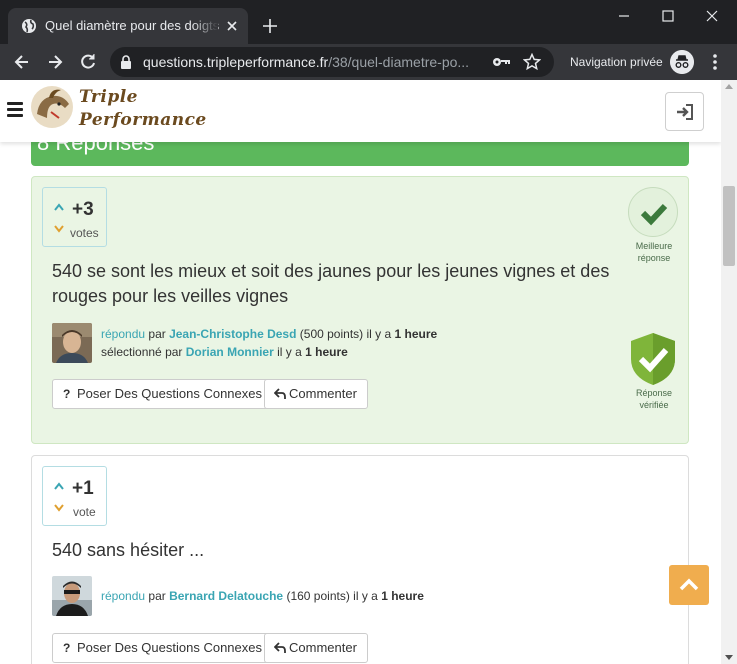  What do you see at coordinates (326, 352) in the screenshot?
I see `selected-time: 1 heure` at bounding box center [326, 352].